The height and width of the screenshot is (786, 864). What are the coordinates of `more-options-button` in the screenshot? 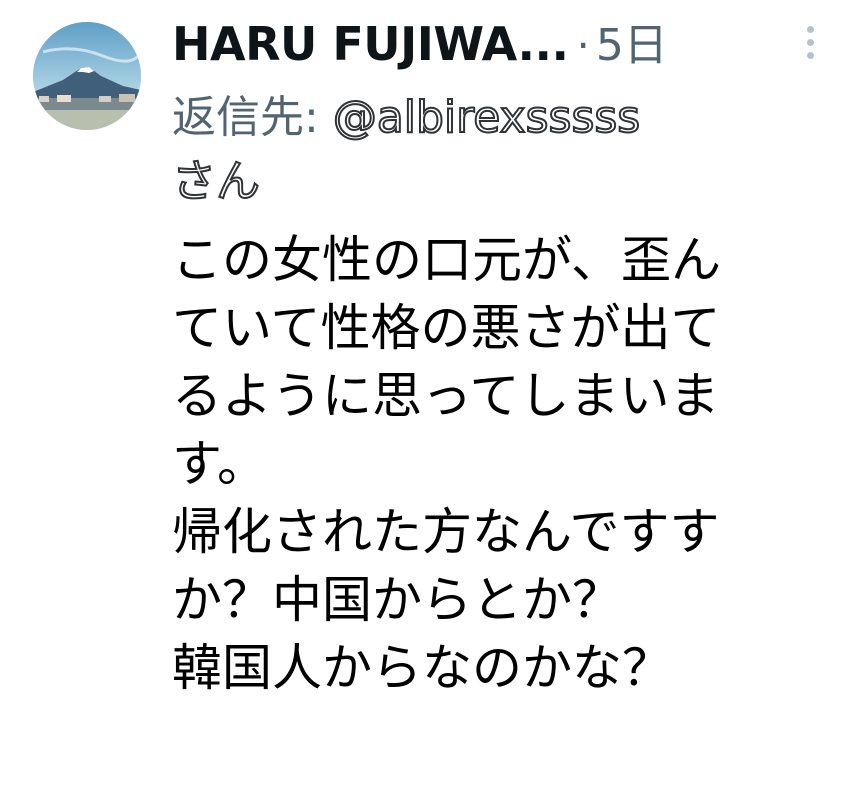 It's located at (810, 45).